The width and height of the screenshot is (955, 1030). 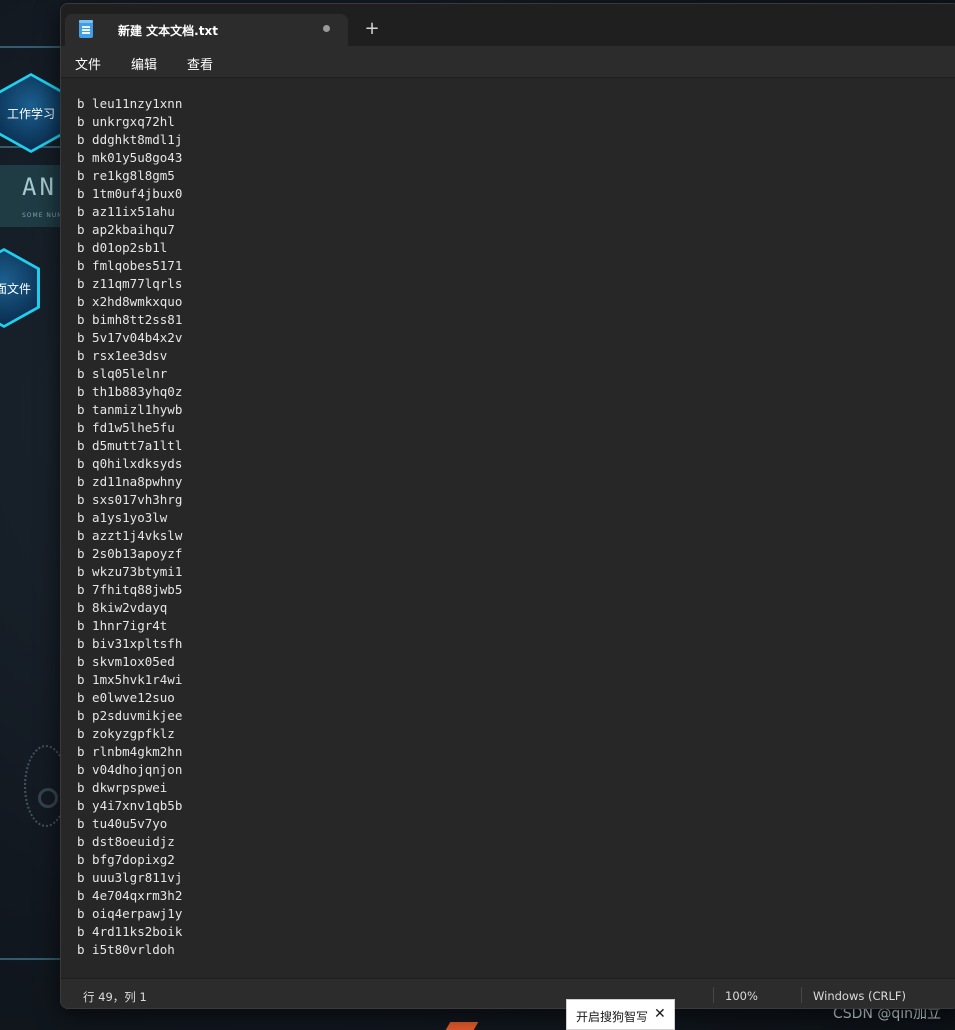 I want to click on text-line: b bfg7dopixg2, so click(x=126, y=859).